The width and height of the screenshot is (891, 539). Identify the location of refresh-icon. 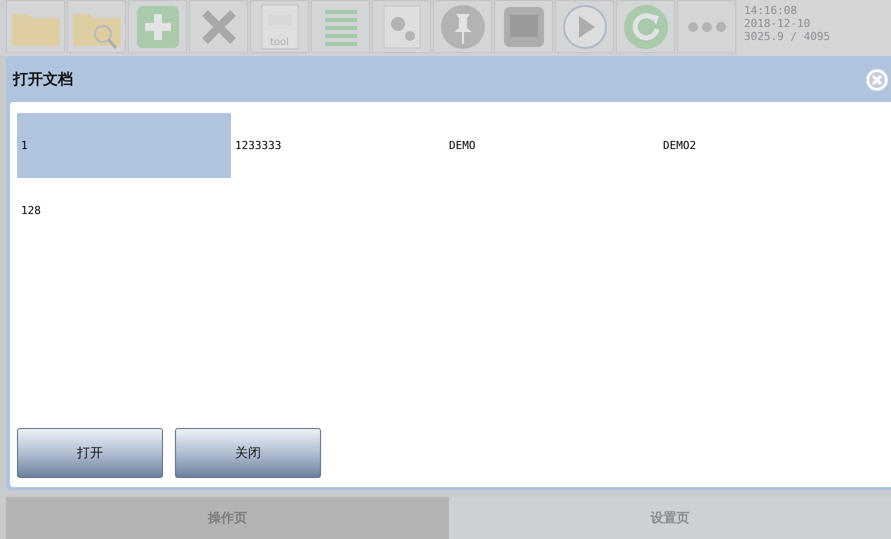
(645, 27).